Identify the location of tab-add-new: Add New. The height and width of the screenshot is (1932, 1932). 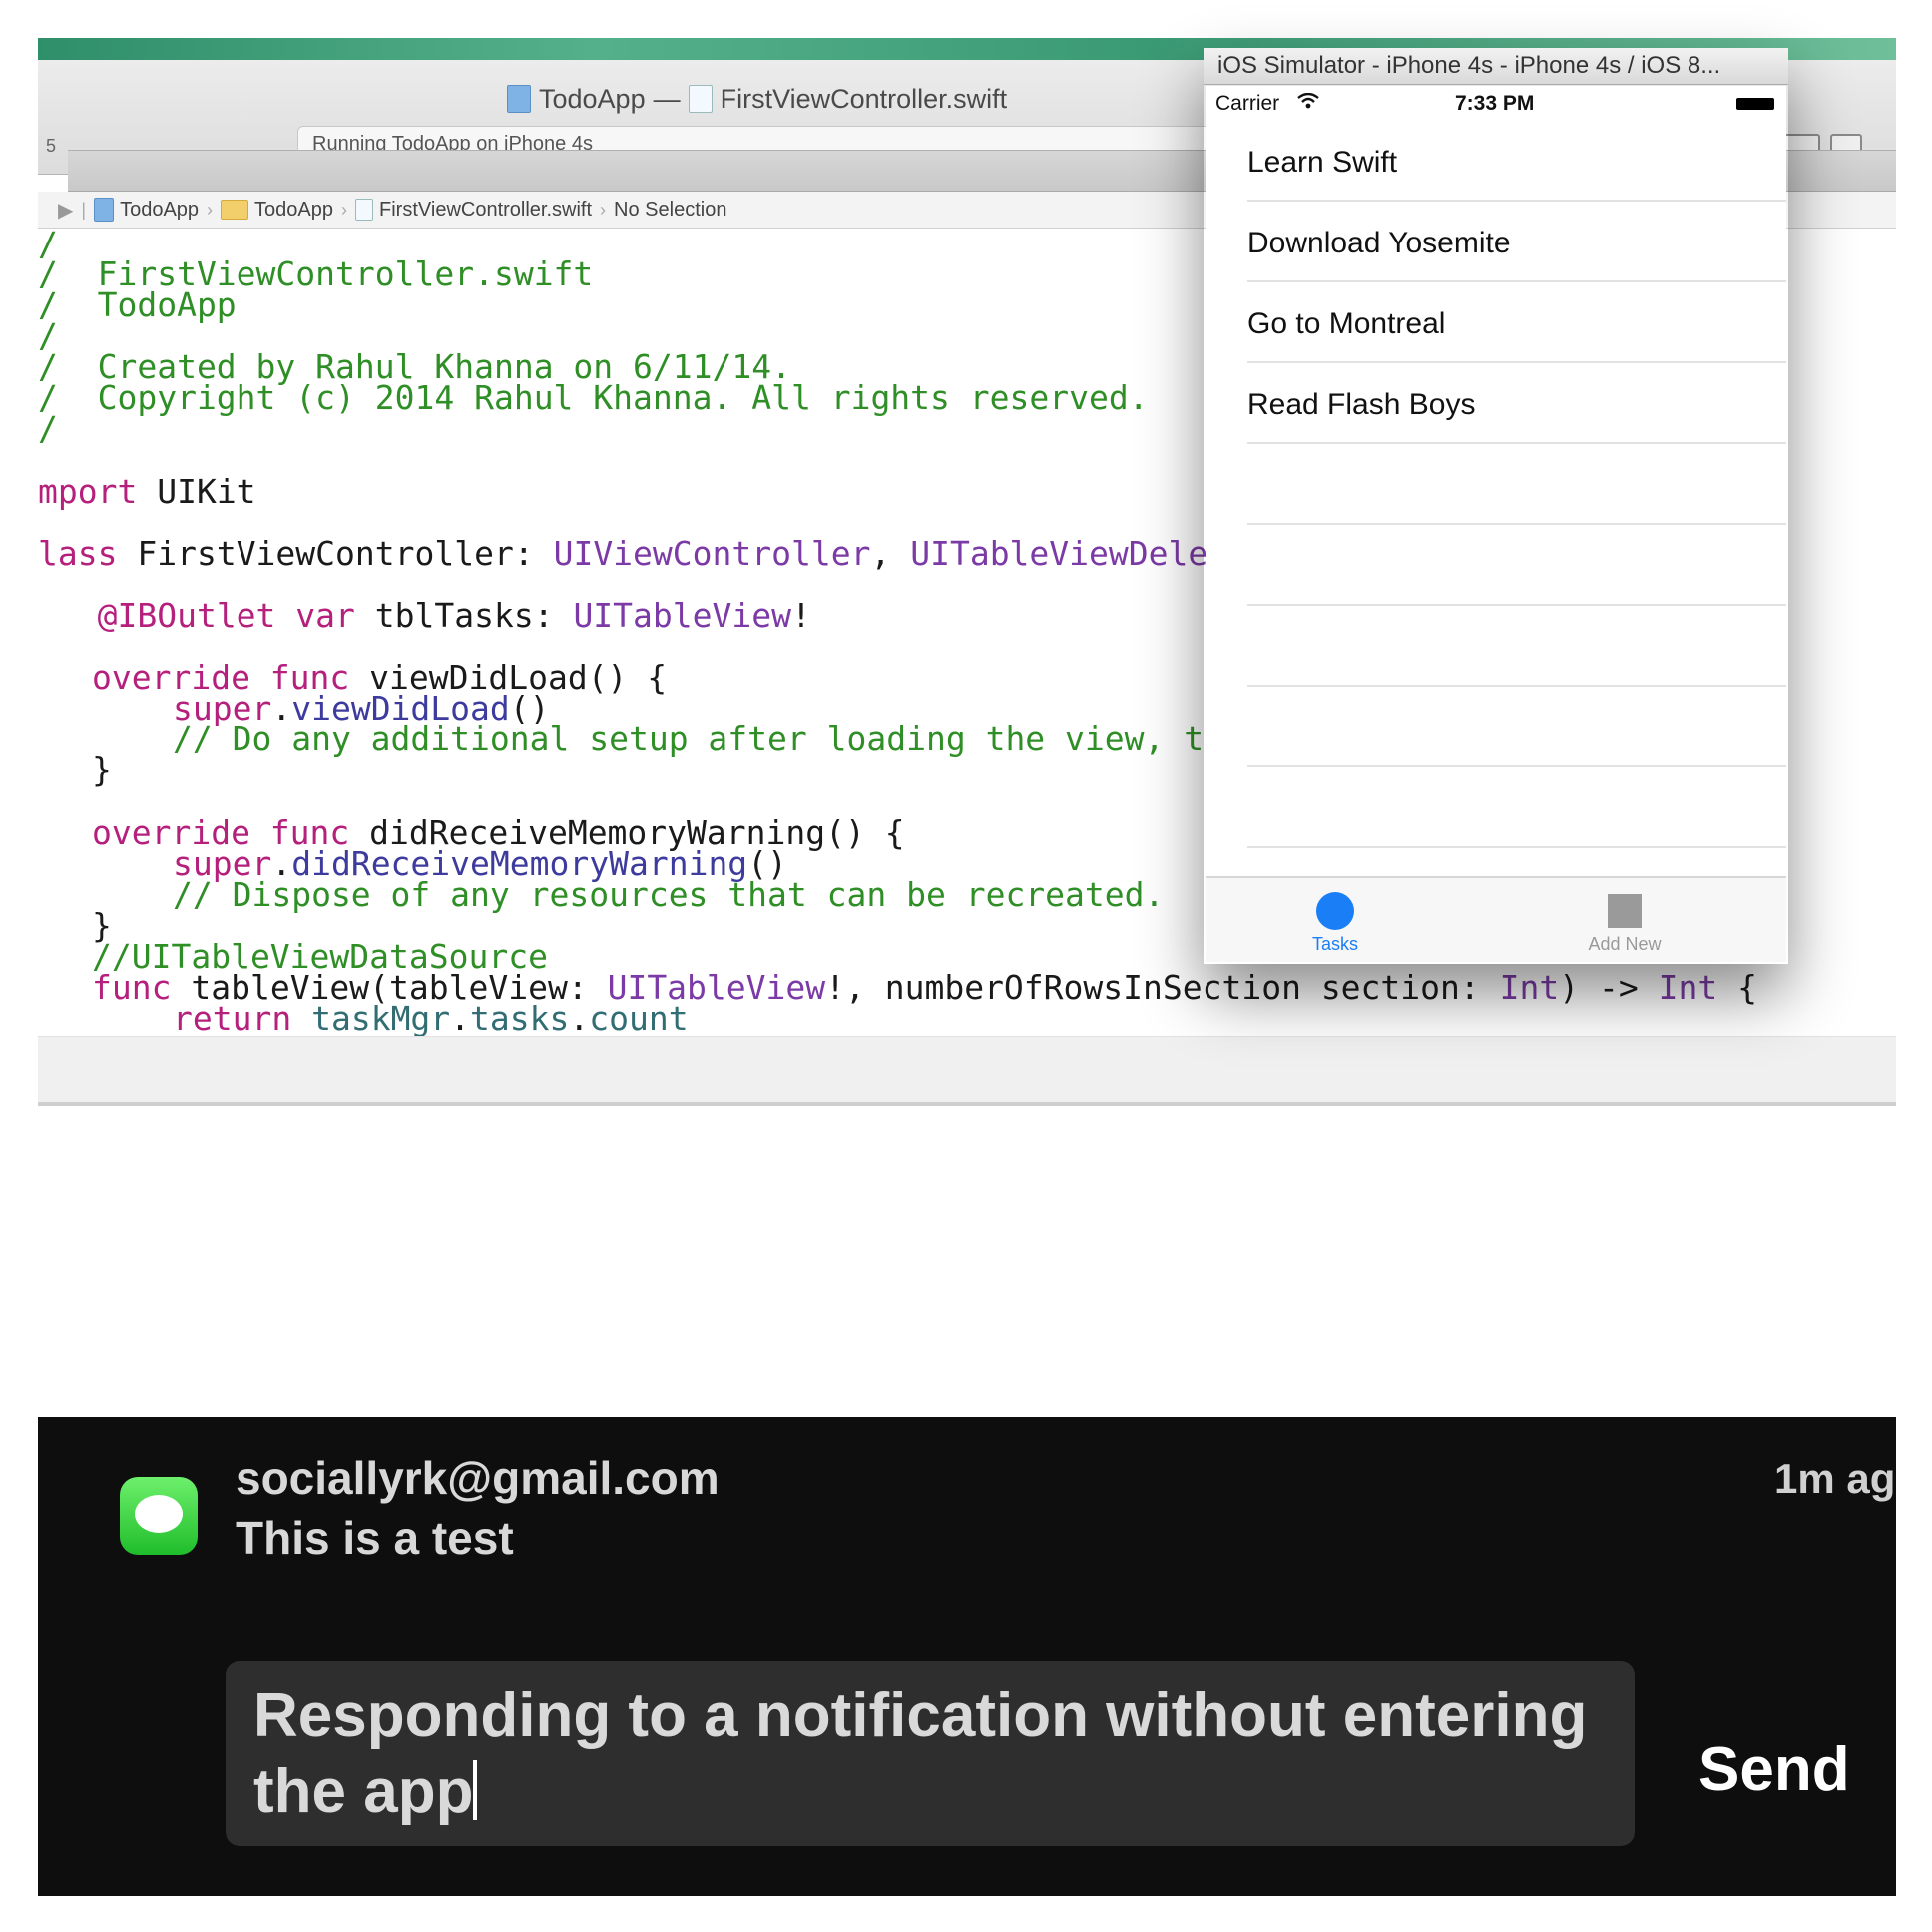
(1625, 923).